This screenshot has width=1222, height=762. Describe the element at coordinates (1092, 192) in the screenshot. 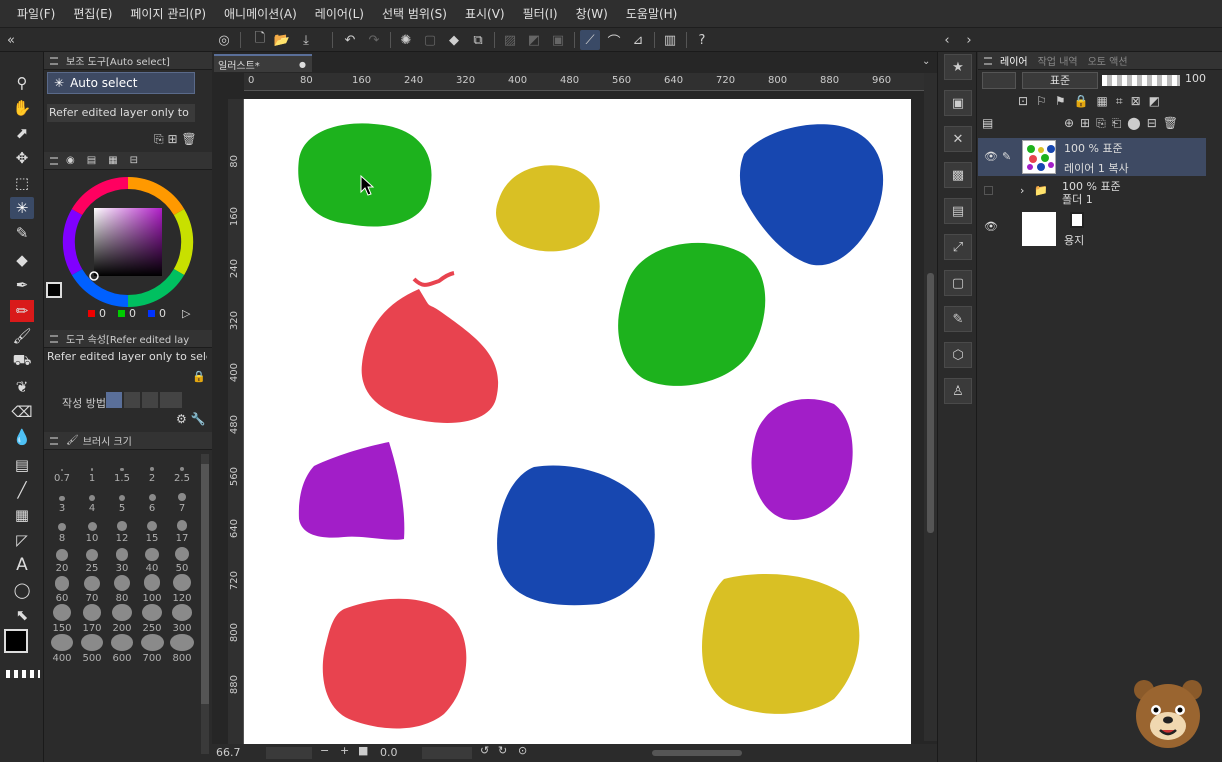

I see `layer-row-folder: › 📁 100 % 표준 폴더 1` at that location.